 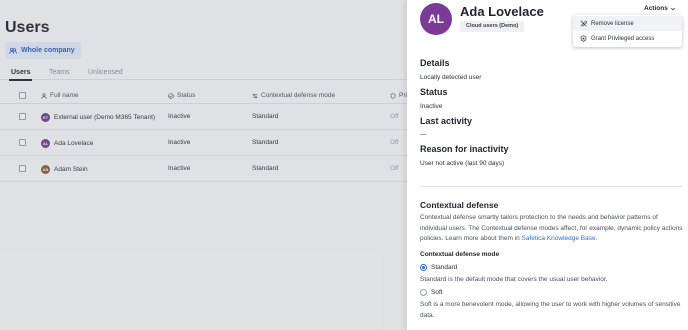 What do you see at coordinates (434, 92) in the screenshot?
I see `status-heading: Status` at bounding box center [434, 92].